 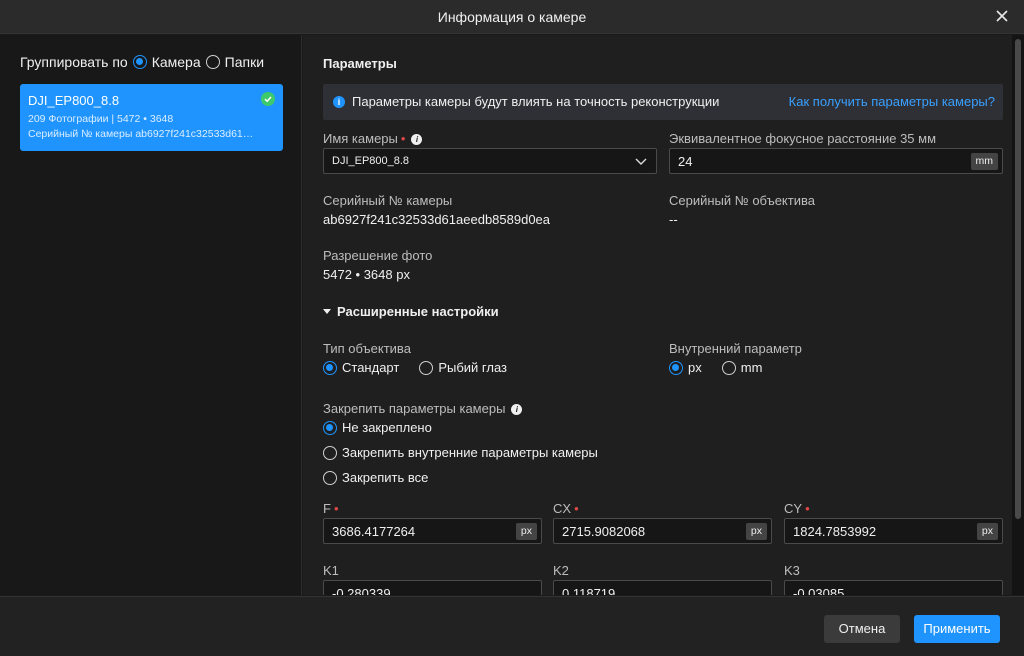 What do you see at coordinates (673, 219) in the screenshot?
I see `lens-serial-value: --` at bounding box center [673, 219].